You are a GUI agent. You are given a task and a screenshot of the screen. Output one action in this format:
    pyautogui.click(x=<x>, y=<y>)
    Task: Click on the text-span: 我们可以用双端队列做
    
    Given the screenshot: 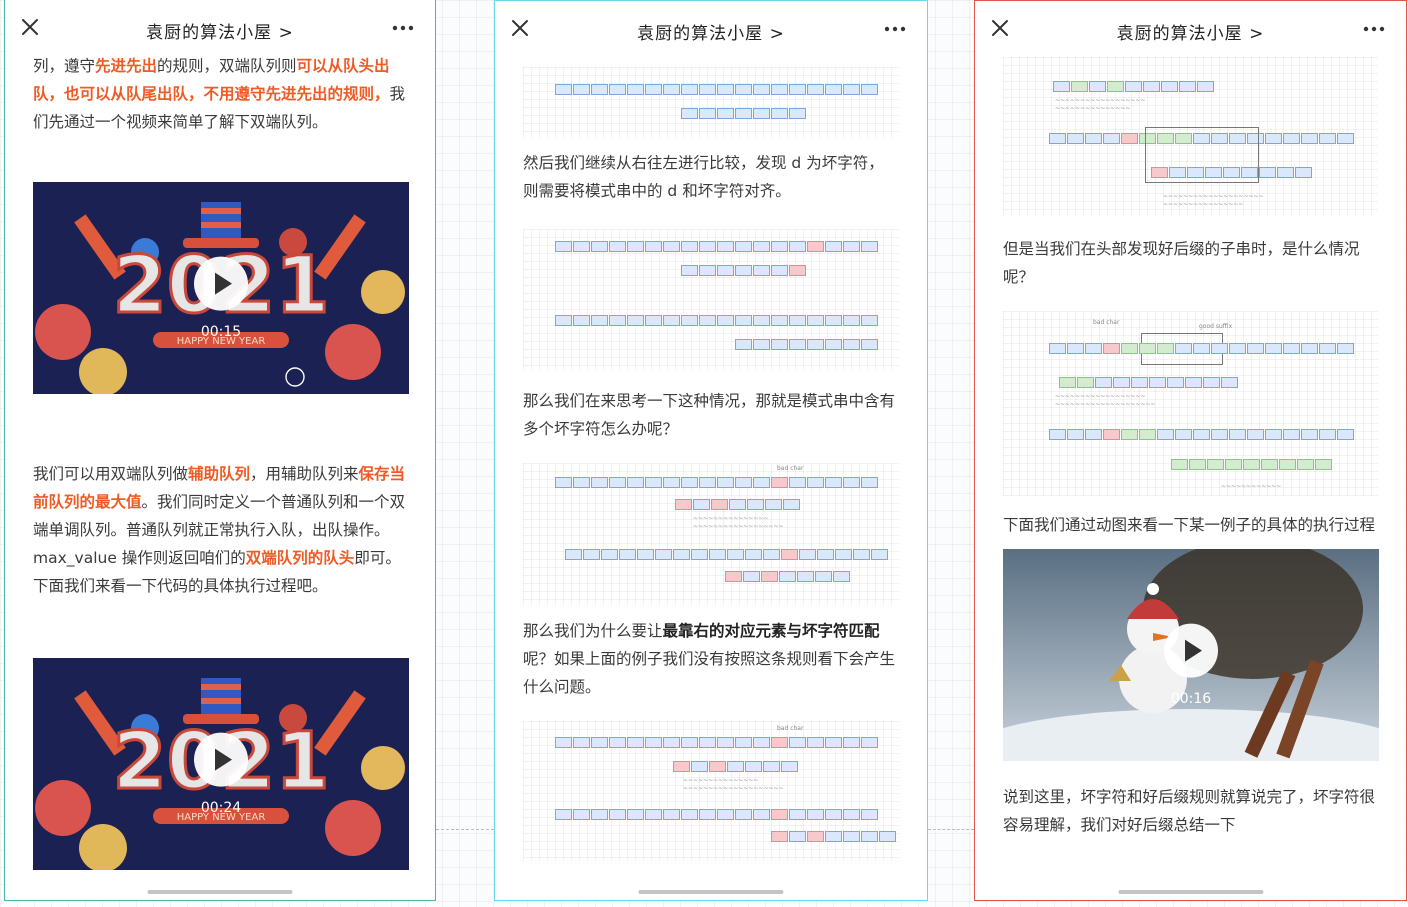 What is the action you would take?
    pyautogui.click(x=111, y=474)
    